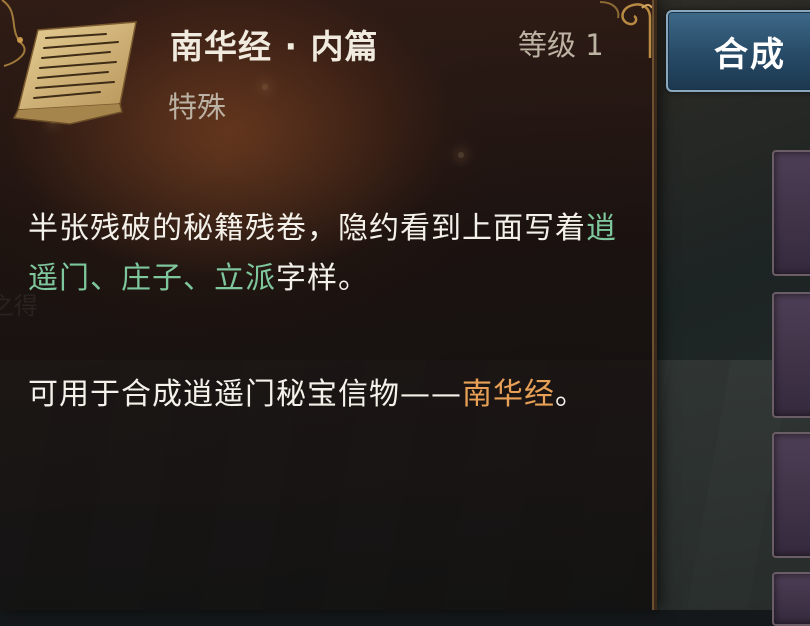 The width and height of the screenshot is (810, 626). Describe the element at coordinates (738, 51) in the screenshot. I see `compose-button: 合成` at that location.